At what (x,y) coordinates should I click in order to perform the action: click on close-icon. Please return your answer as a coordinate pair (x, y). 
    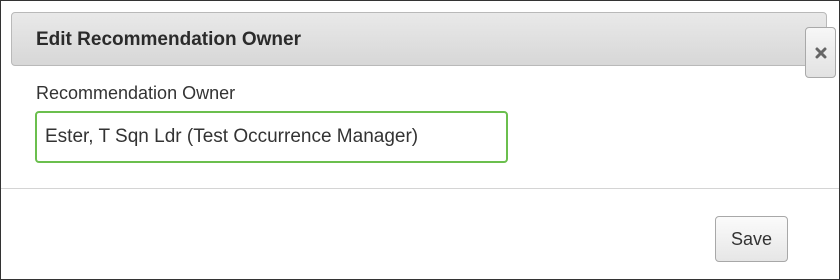
    Looking at the image, I should click on (821, 53).